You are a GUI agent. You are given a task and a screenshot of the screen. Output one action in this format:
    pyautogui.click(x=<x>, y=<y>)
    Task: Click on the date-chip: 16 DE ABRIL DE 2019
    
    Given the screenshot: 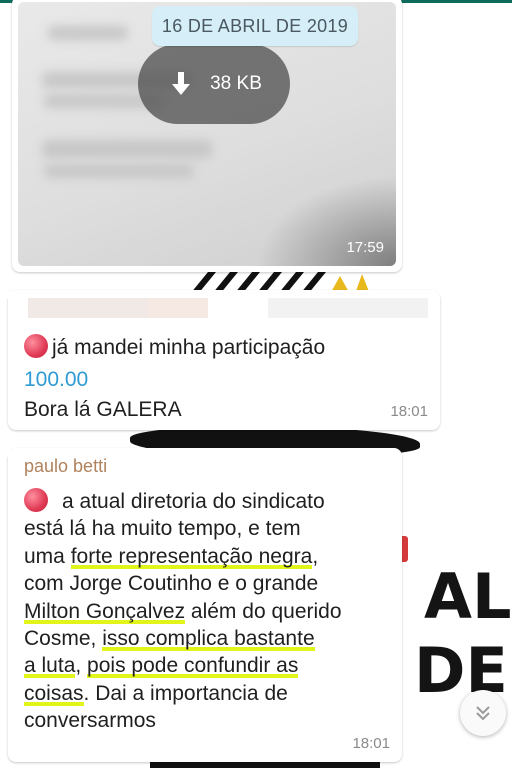 What is the action you would take?
    pyautogui.click(x=255, y=26)
    